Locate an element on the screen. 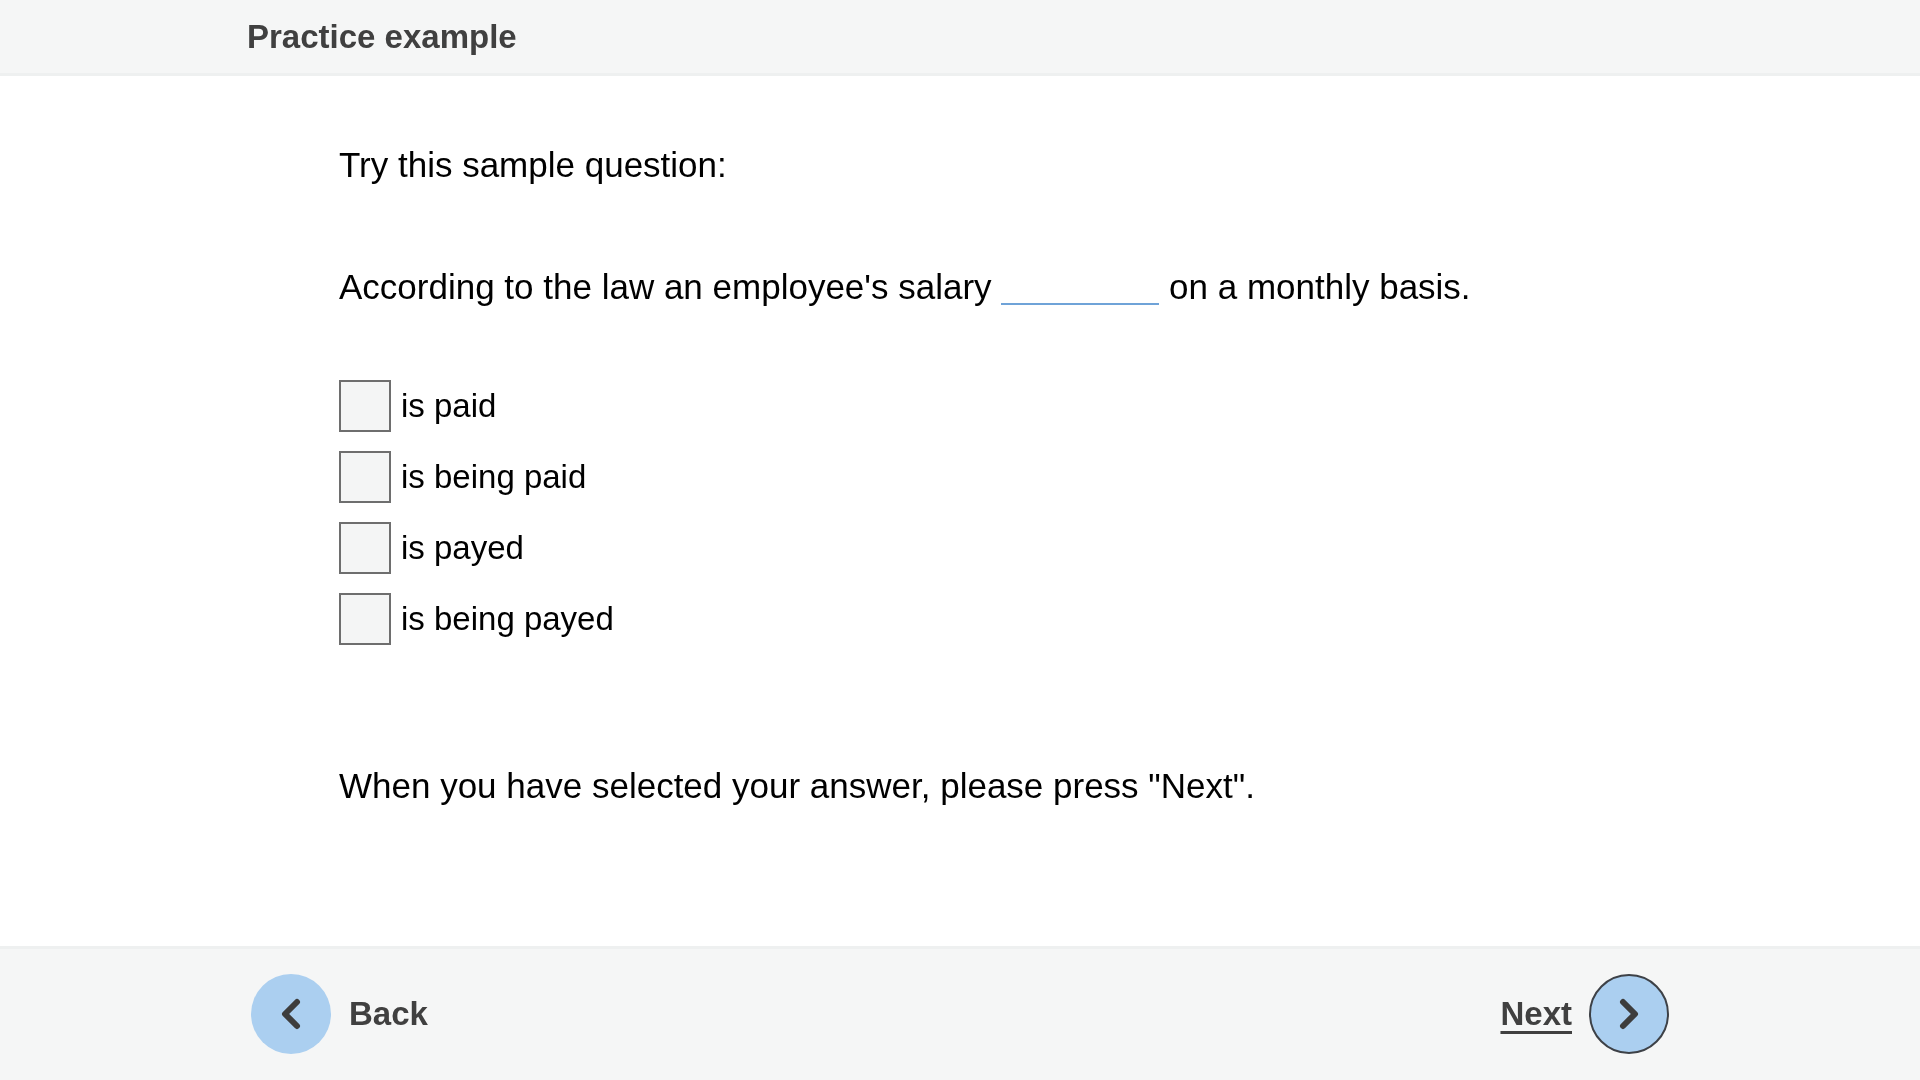 This screenshot has height=1080, width=1920. option-label: is being paid is located at coordinates (494, 477).